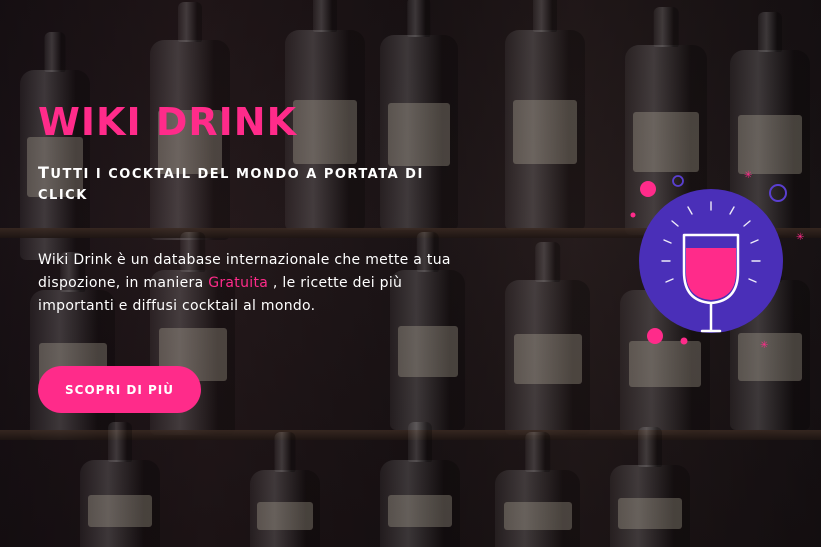 The height and width of the screenshot is (547, 821). Describe the element at coordinates (717, 260) in the screenshot. I see `wine-glass-illustration: ✳ ✳ ✳` at that location.